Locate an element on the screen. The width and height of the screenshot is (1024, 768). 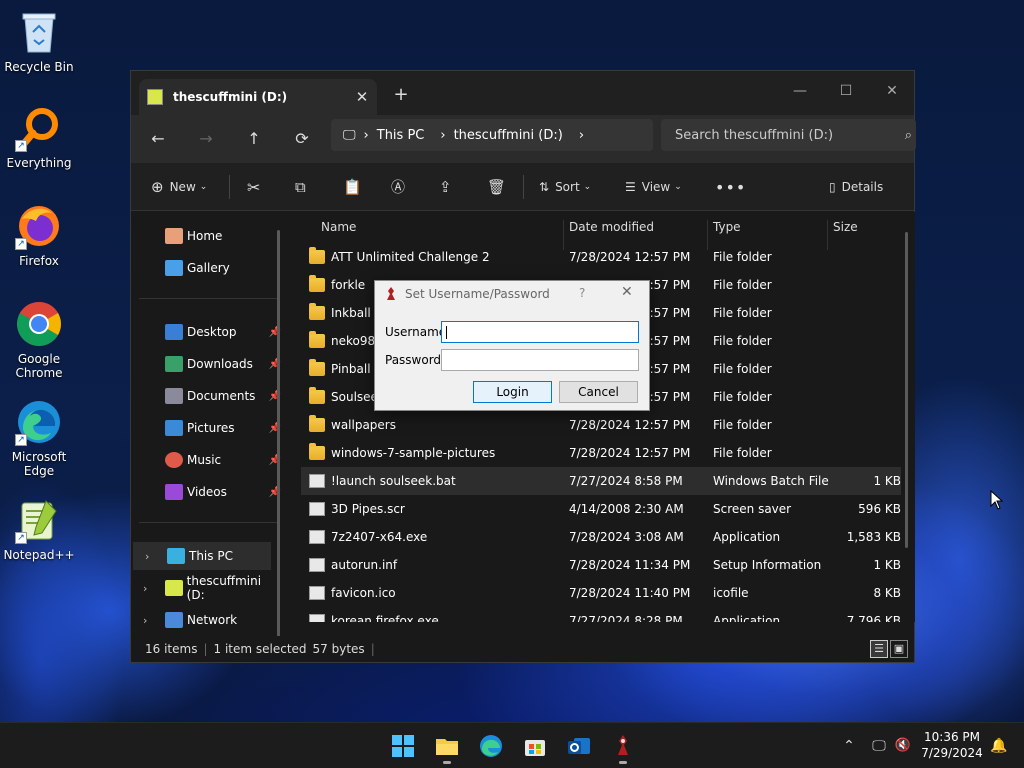
view-button: ☰ View ⌄ is located at coordinates (653, 187).